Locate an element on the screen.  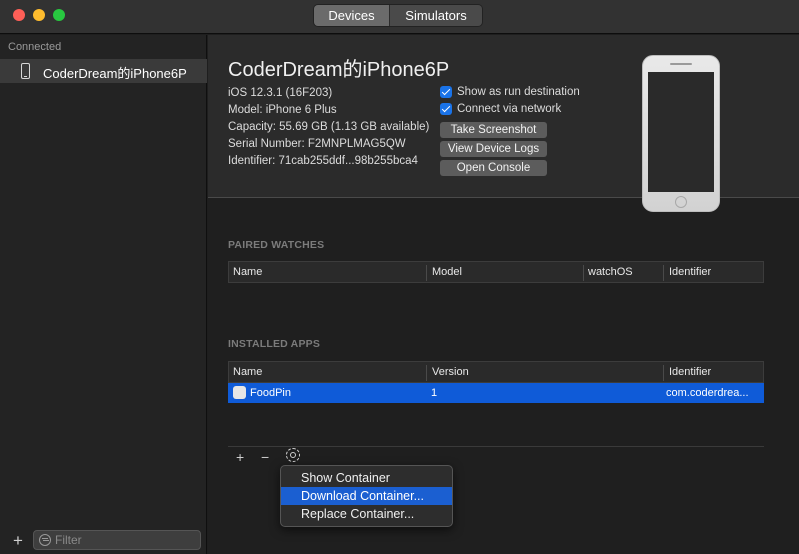
column-header-watchos: watchOS is located at coordinates (610, 273).